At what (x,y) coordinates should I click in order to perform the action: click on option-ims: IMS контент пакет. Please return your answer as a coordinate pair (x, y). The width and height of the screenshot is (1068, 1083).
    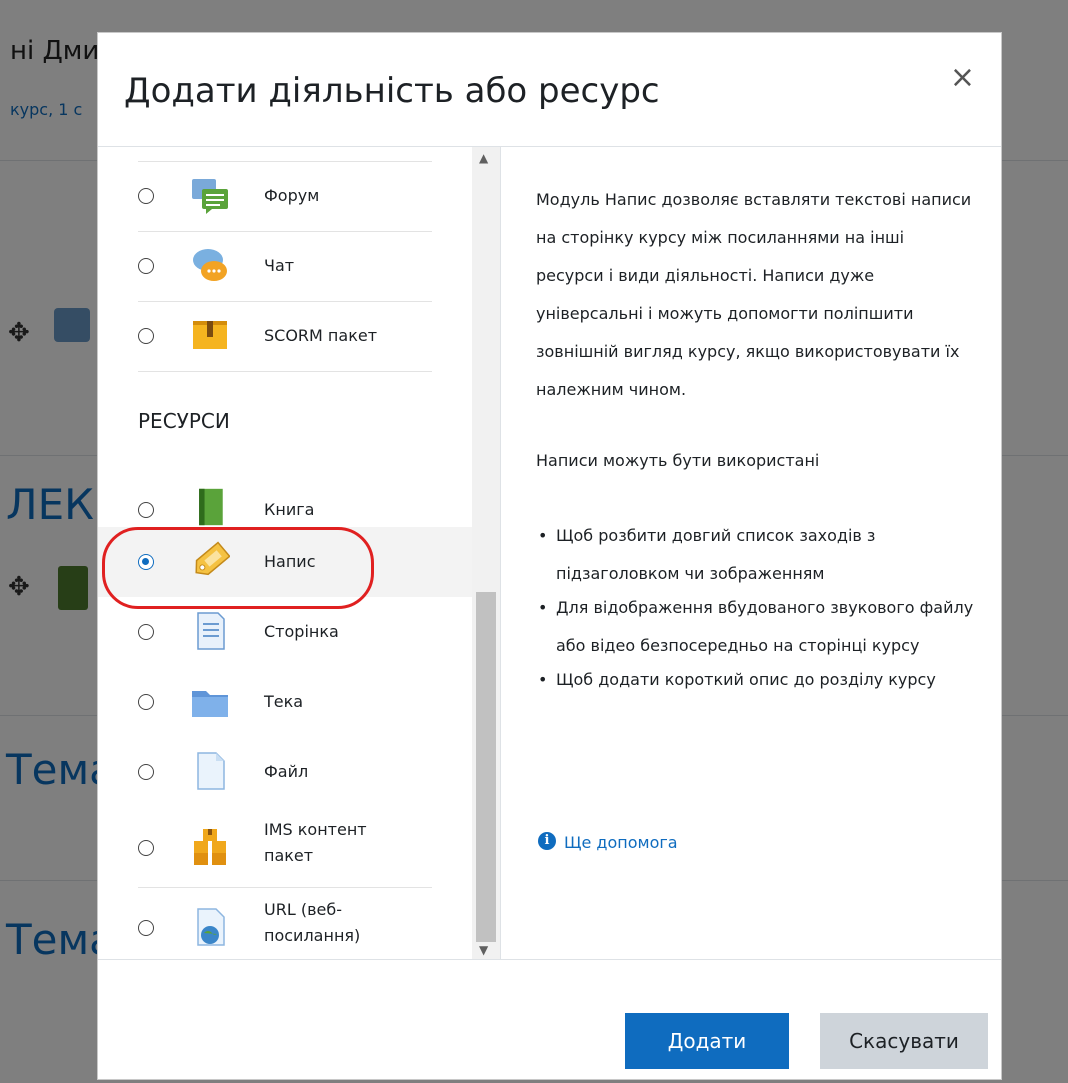
    Looking at the image, I should click on (285, 847).